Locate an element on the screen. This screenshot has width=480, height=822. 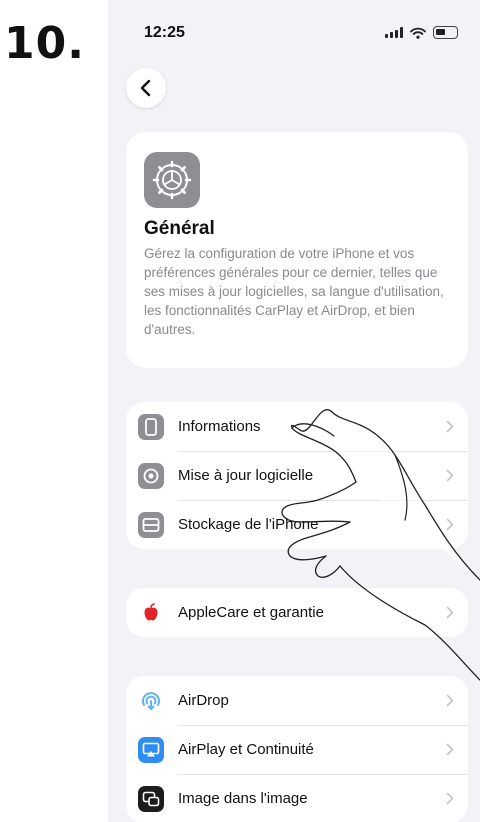
wifi-icon is located at coordinates (418, 33).